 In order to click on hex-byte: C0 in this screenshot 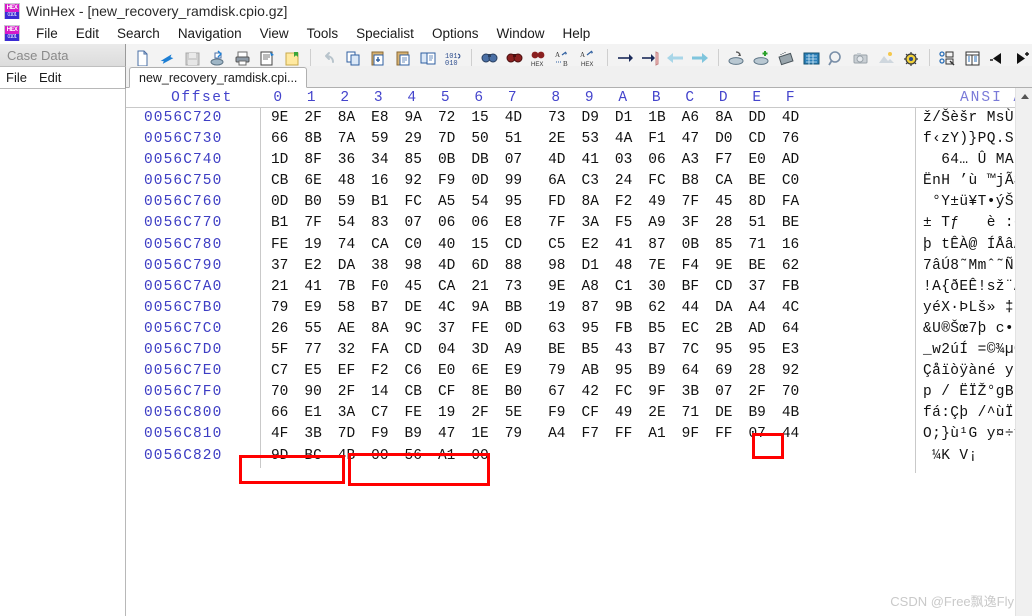, I will do `click(413, 245)`.